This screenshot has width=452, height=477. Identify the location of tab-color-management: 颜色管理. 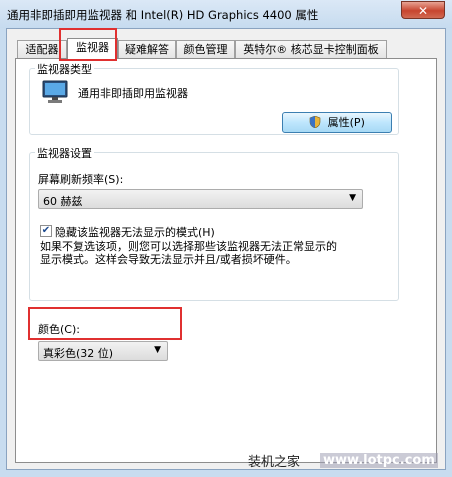
(205, 49).